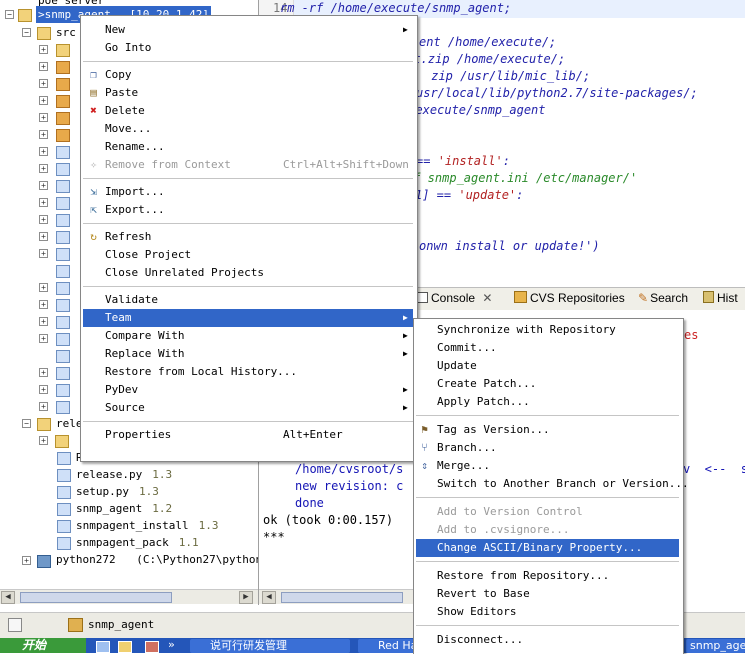 This screenshot has width=745, height=654. What do you see at coordinates (663, 298) in the screenshot?
I see `tab-search: ✎ Search` at bounding box center [663, 298].